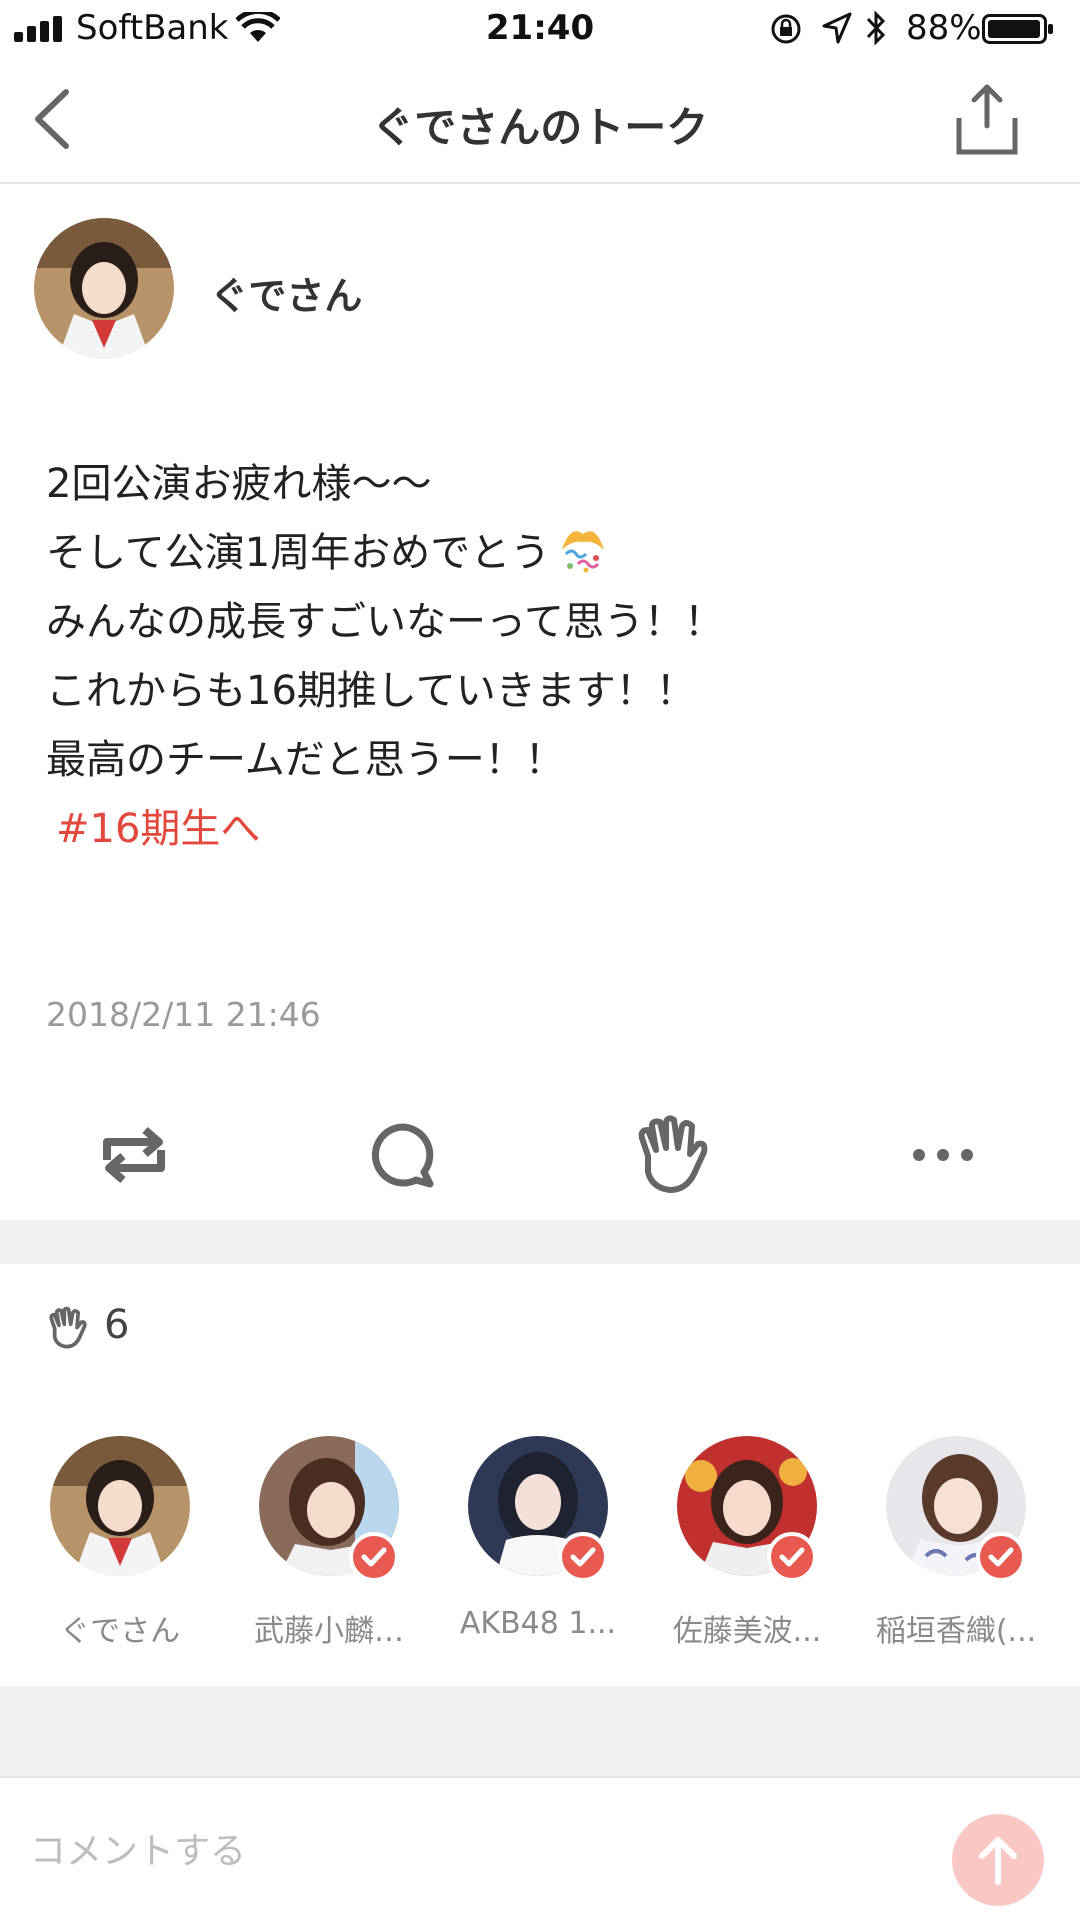 This screenshot has width=1080, height=1922. I want to click on battery-icon, so click(1017, 29).